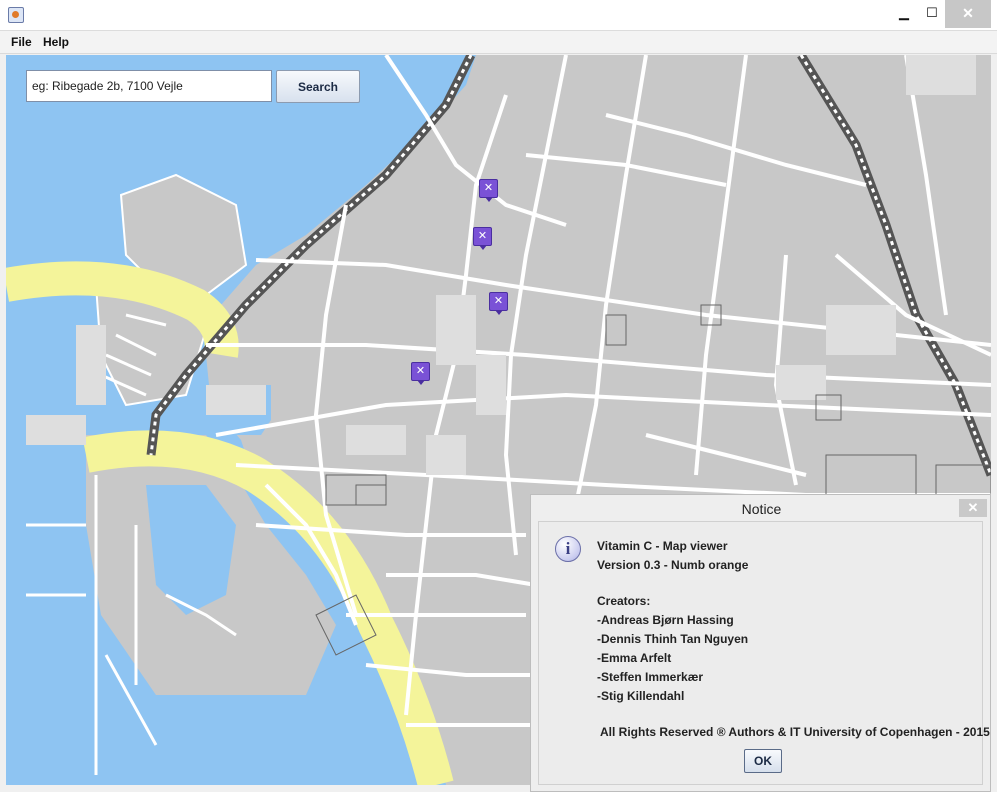  Describe the element at coordinates (673, 565) in the screenshot. I see `about-line-version: Version 0.3 - Numb orange` at that location.